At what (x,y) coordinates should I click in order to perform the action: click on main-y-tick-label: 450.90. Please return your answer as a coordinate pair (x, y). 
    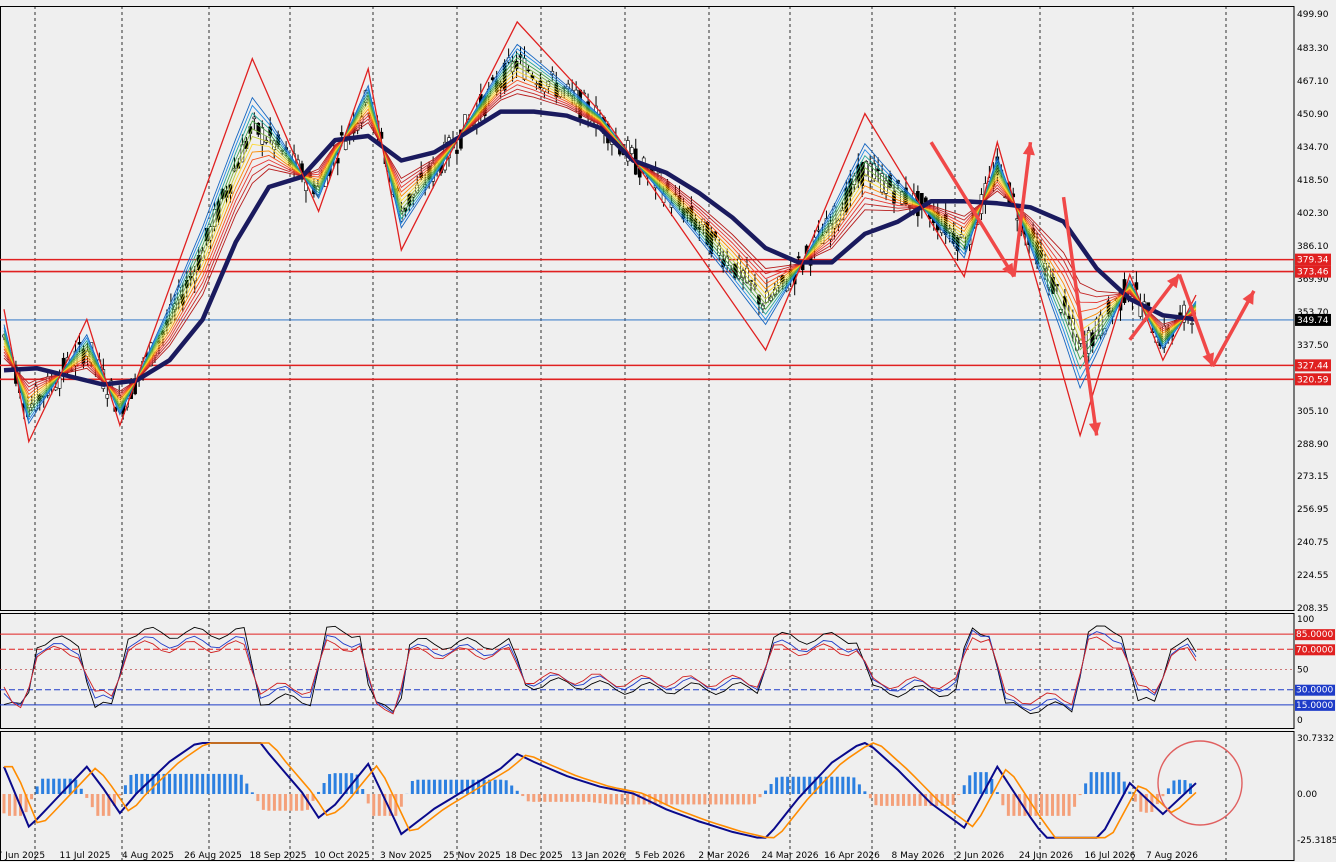
    Looking at the image, I should click on (1313, 115).